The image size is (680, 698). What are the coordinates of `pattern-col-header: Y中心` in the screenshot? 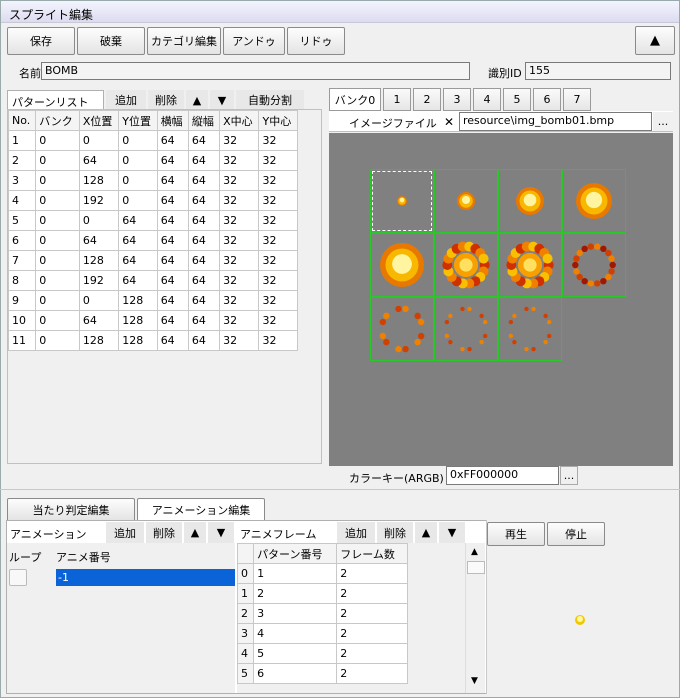 It's located at (278, 120).